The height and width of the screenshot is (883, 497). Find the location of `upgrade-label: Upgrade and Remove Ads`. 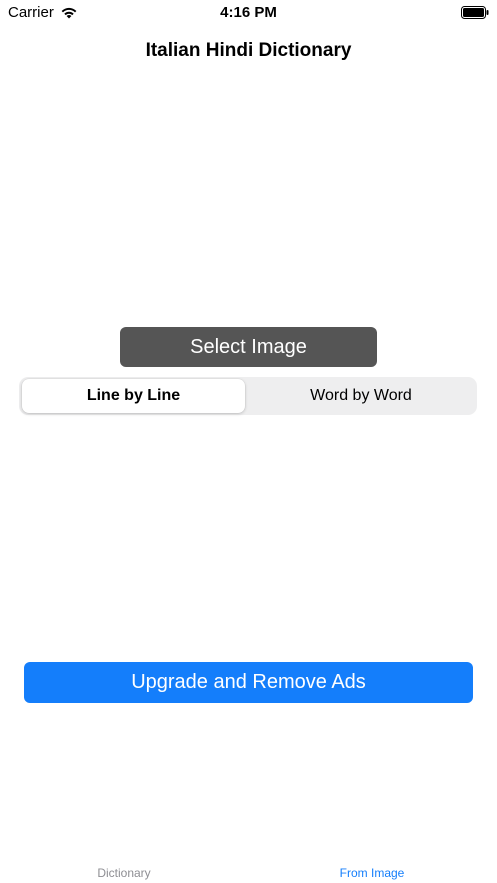

upgrade-label: Upgrade and Remove Ads is located at coordinates (248, 682).